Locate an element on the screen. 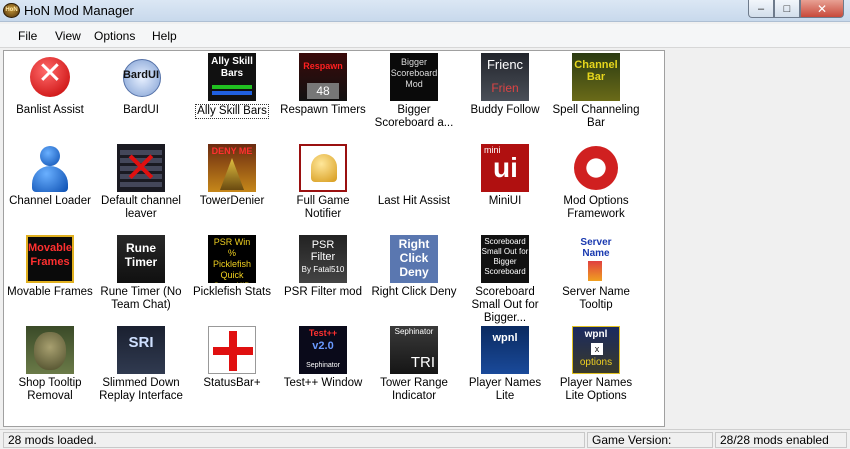 The width and height of the screenshot is (850, 449). close-button: ✕ is located at coordinates (822, 9).